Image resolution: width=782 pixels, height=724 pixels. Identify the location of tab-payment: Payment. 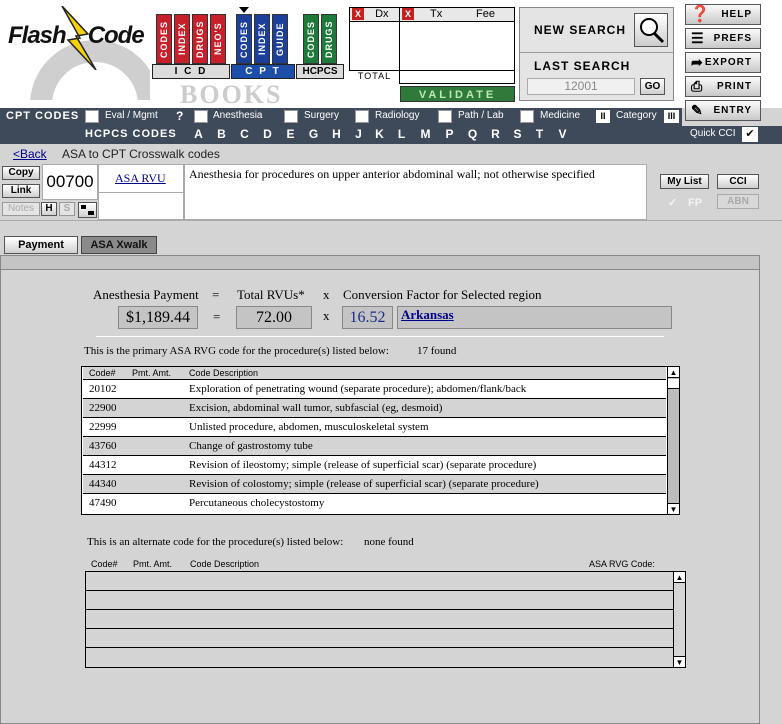
(41, 245).